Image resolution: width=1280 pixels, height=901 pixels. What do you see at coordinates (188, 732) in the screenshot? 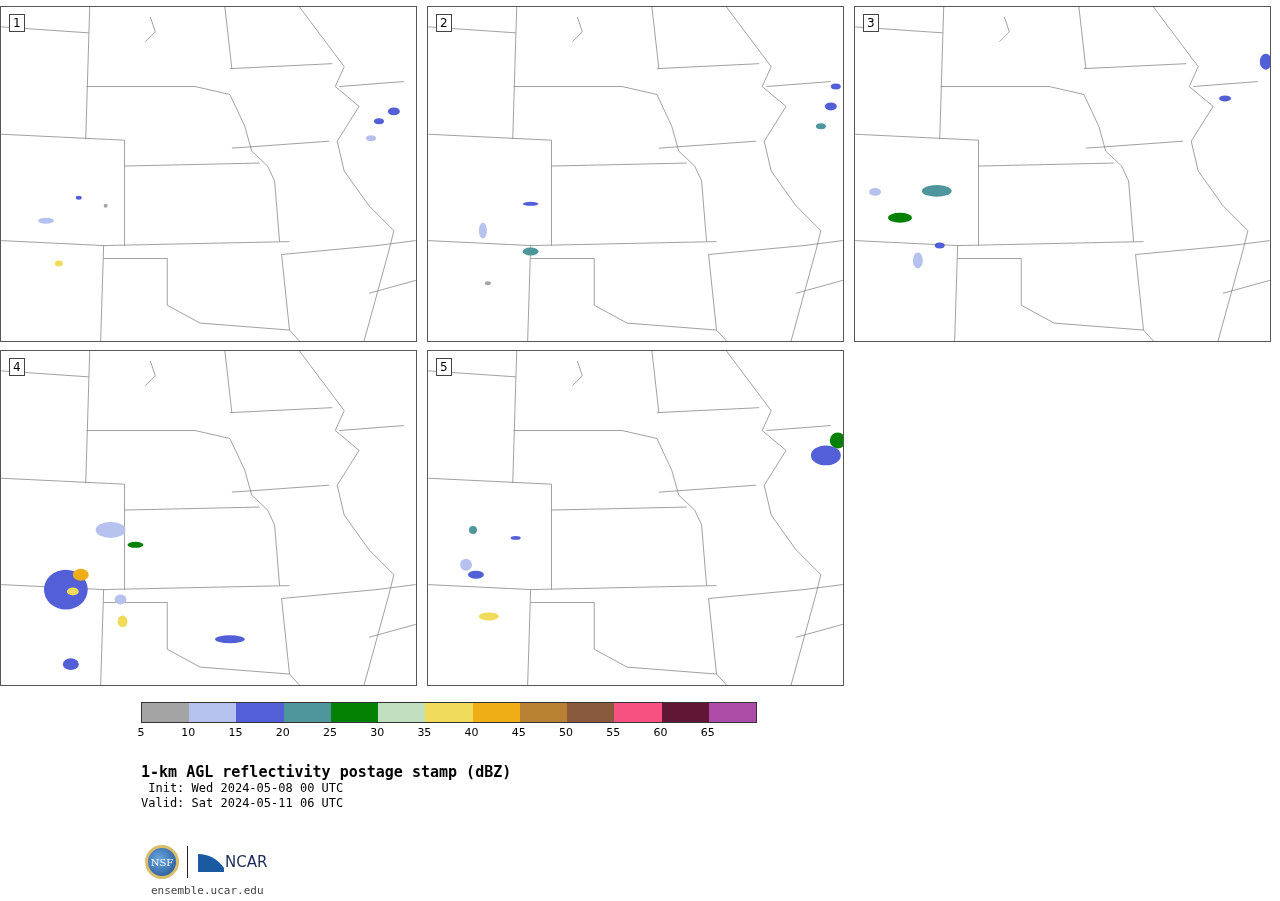
I see `tick-label: 10` at bounding box center [188, 732].